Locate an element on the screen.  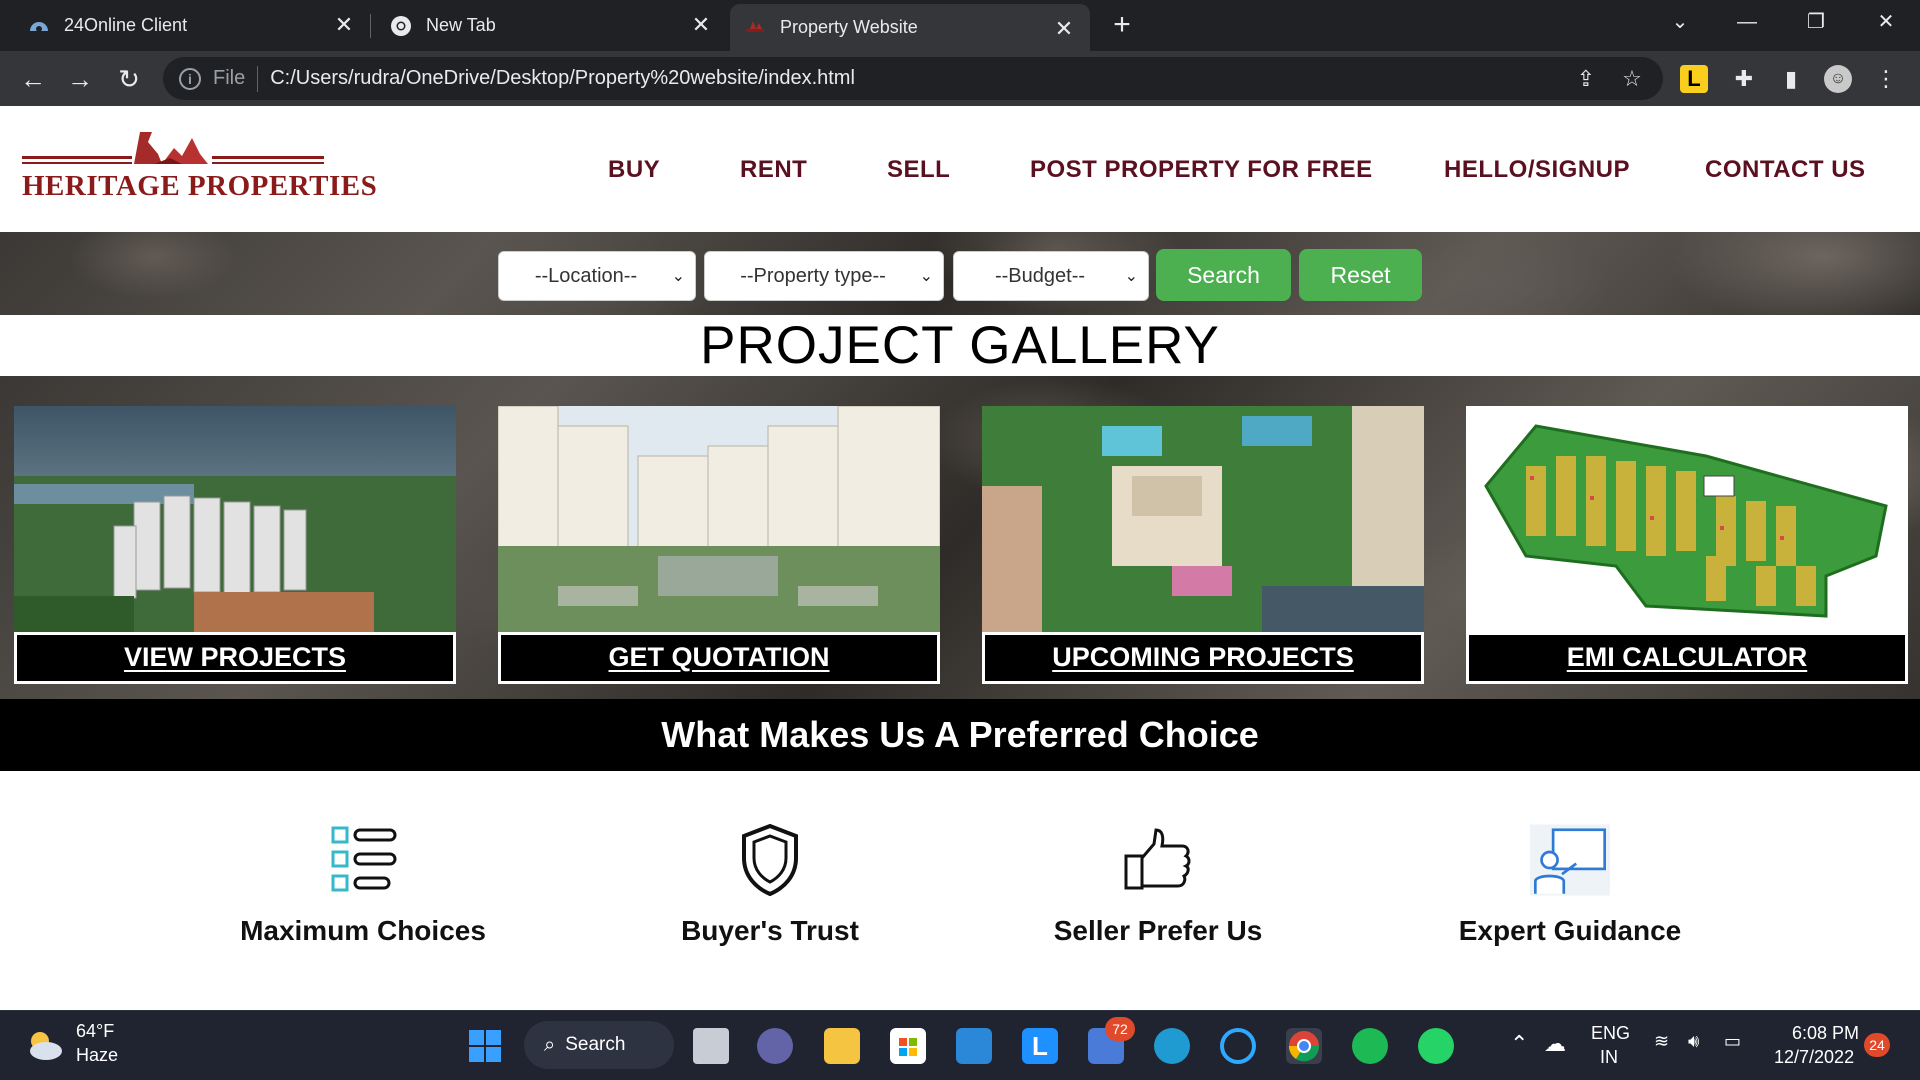
get-quotation-label: GET QUOTATION is located at coordinates (719, 658).